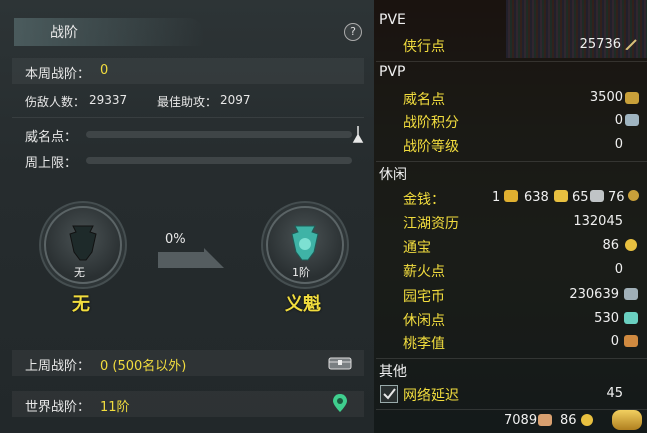  Describe the element at coordinates (545, 420) in the screenshot. I see `footer-icon-a` at that location.